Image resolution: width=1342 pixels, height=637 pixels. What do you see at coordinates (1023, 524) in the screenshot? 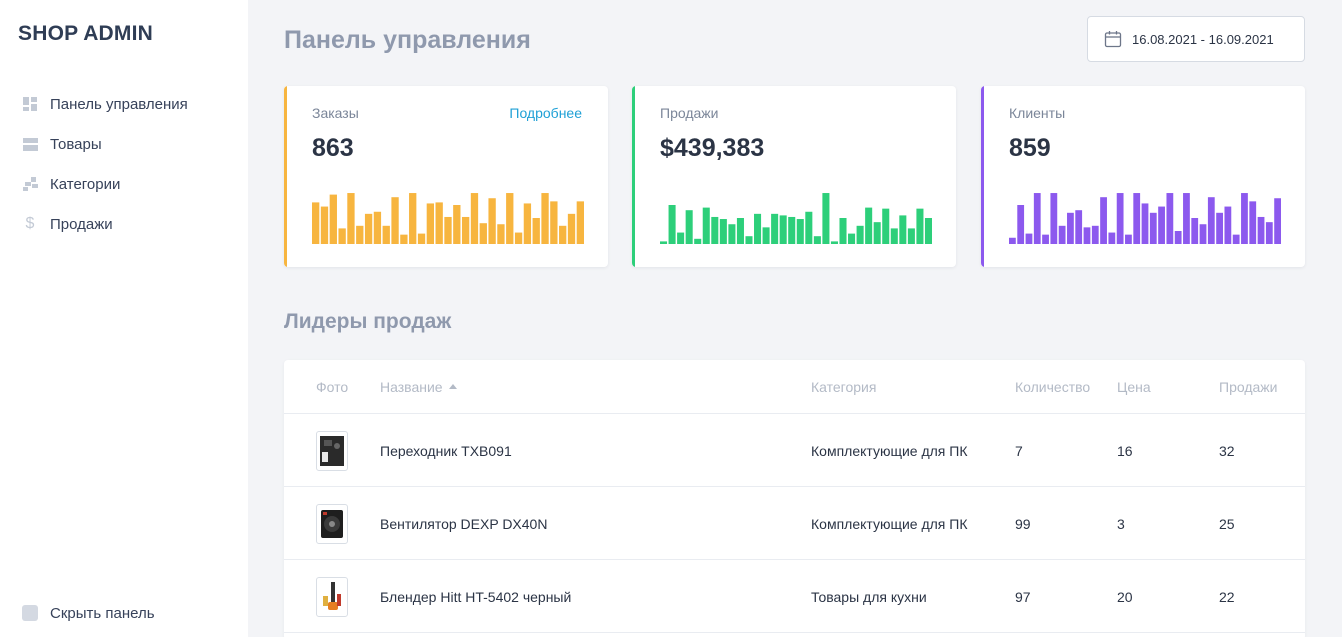
I see `product-quantity: 99` at bounding box center [1023, 524].